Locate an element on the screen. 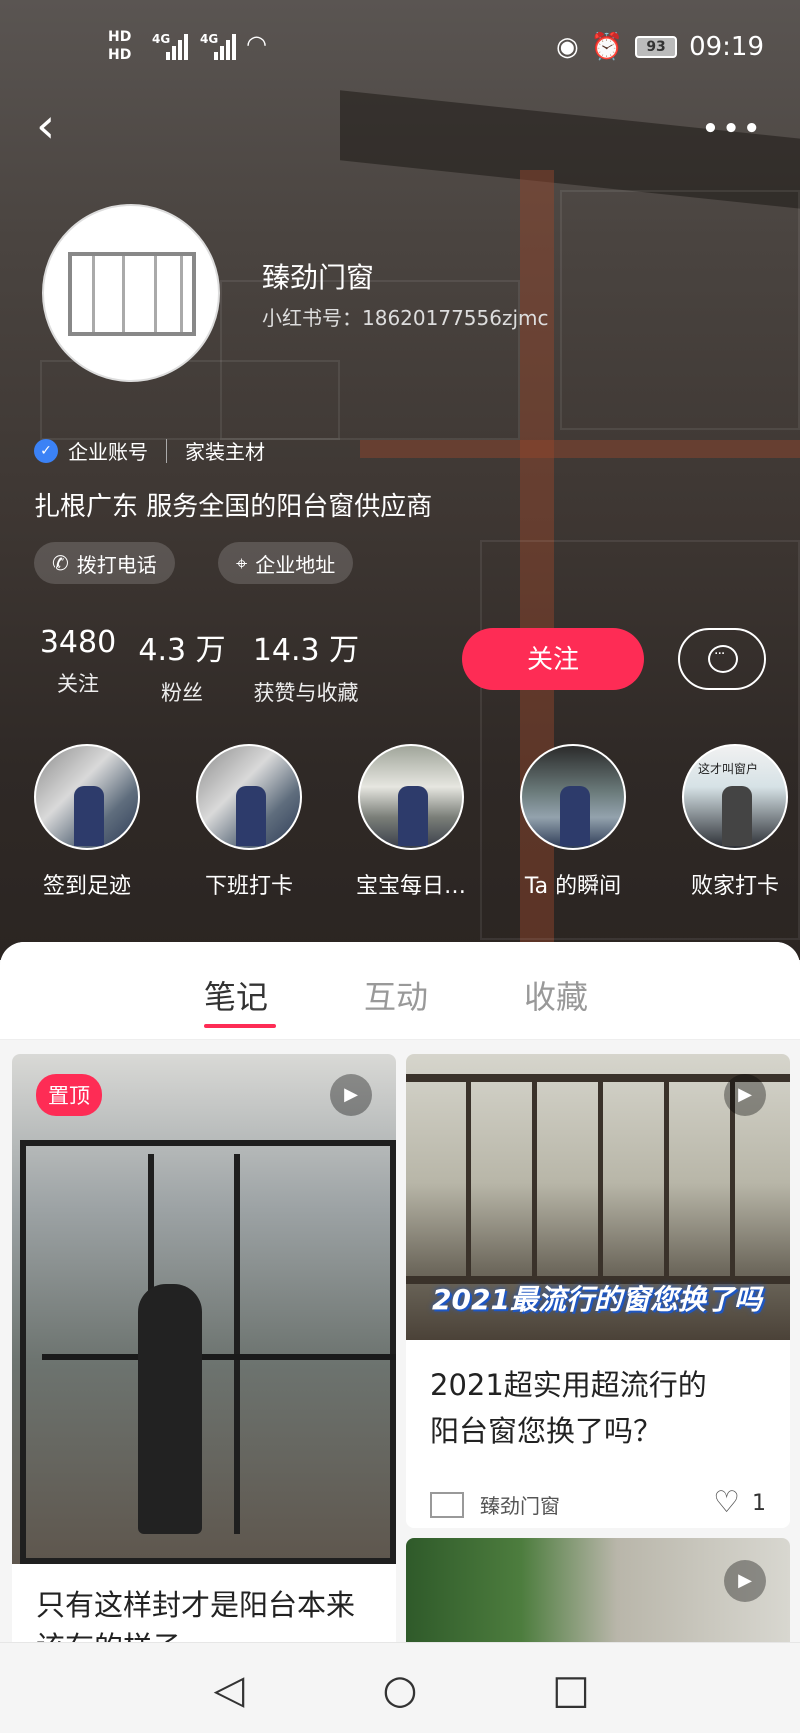 This screenshot has height=1733, width=800. hd2-icon: HD is located at coordinates (120, 55).